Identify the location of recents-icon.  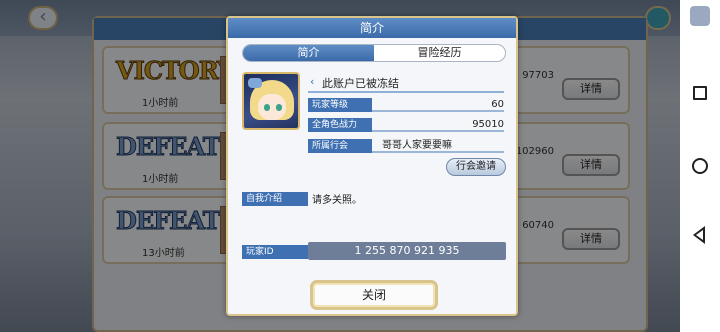
(700, 93).